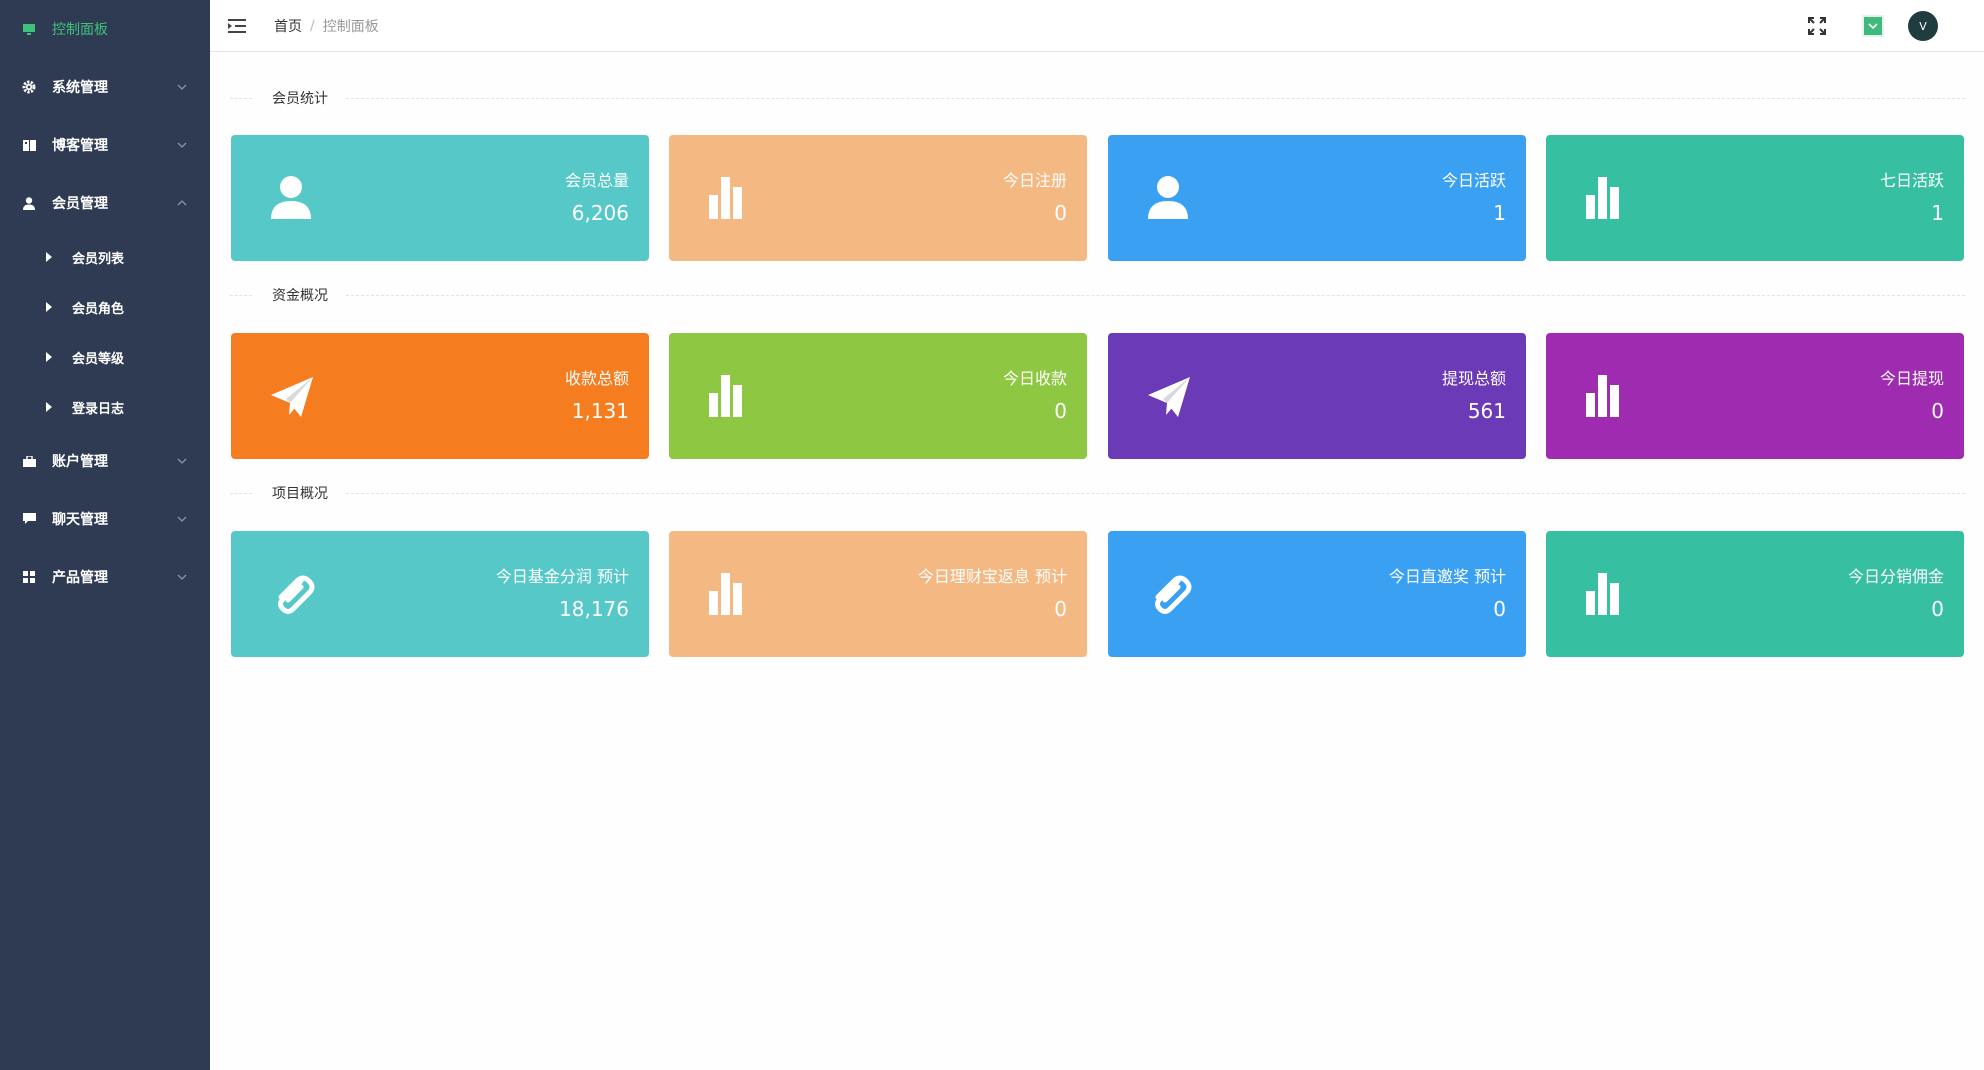  What do you see at coordinates (29, 29) in the screenshot?
I see `monitor-icon` at bounding box center [29, 29].